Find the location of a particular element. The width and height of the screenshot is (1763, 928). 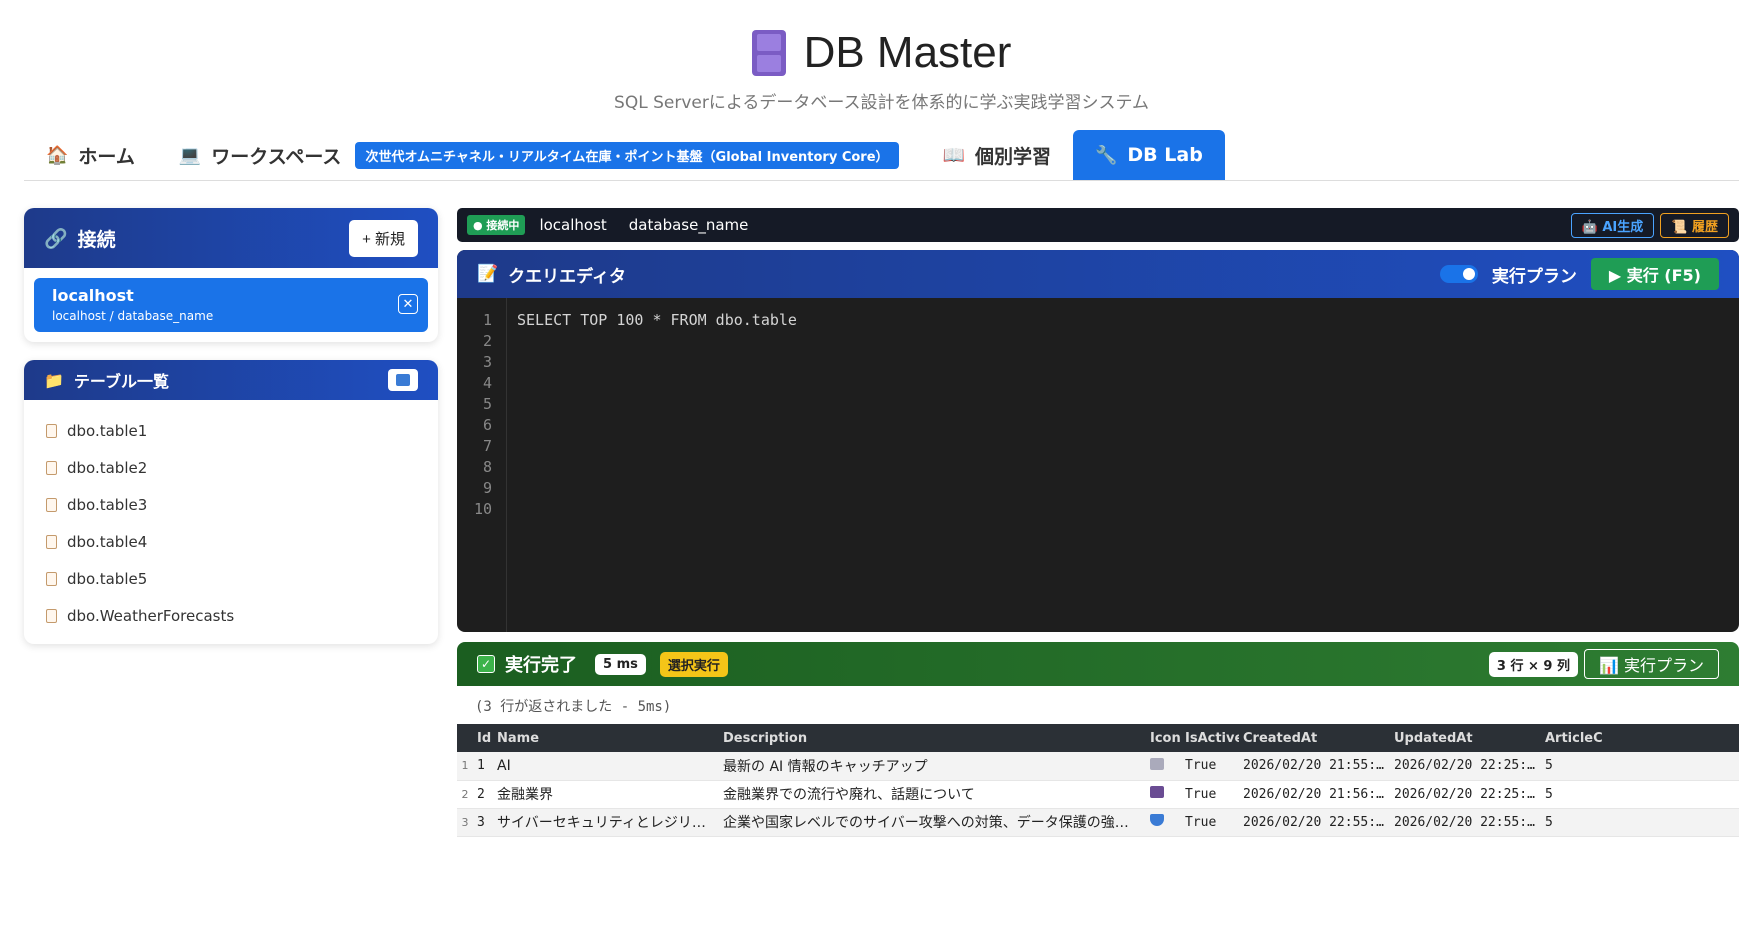

result-header: ✓ 実行完了 5 ms 選択実行 3 行 × 9 列 📊 実行プラン is located at coordinates (1098, 664).